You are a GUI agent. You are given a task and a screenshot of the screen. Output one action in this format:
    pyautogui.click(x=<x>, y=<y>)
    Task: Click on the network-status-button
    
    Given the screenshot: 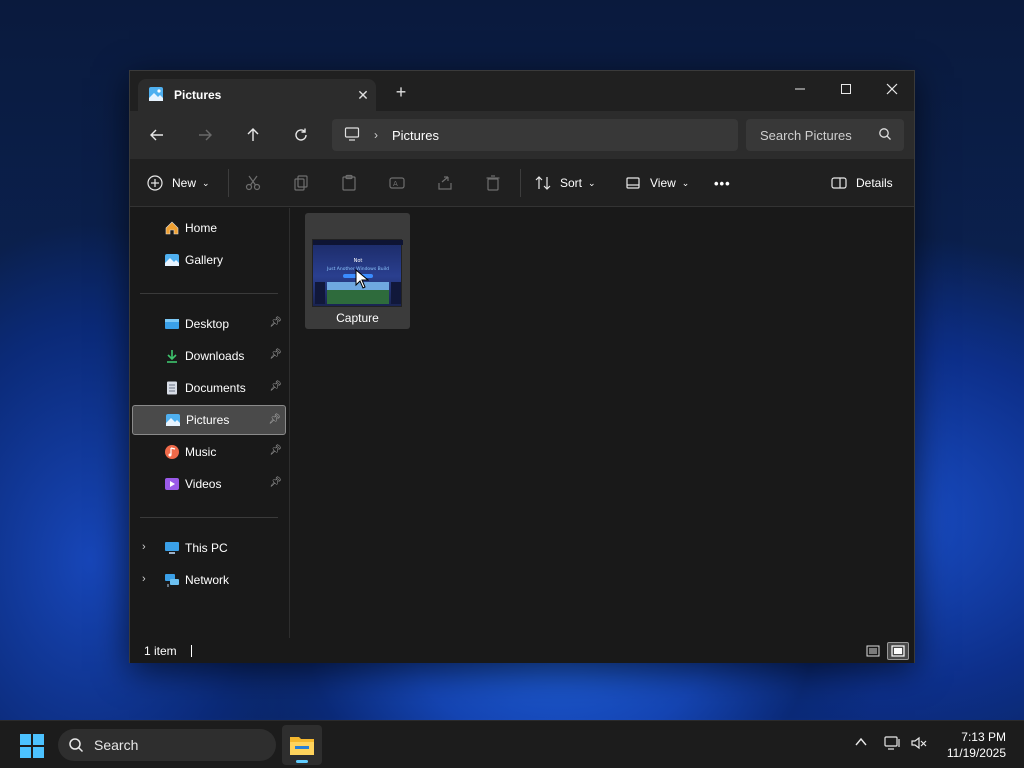 What is the action you would take?
    pyautogui.click(x=893, y=744)
    